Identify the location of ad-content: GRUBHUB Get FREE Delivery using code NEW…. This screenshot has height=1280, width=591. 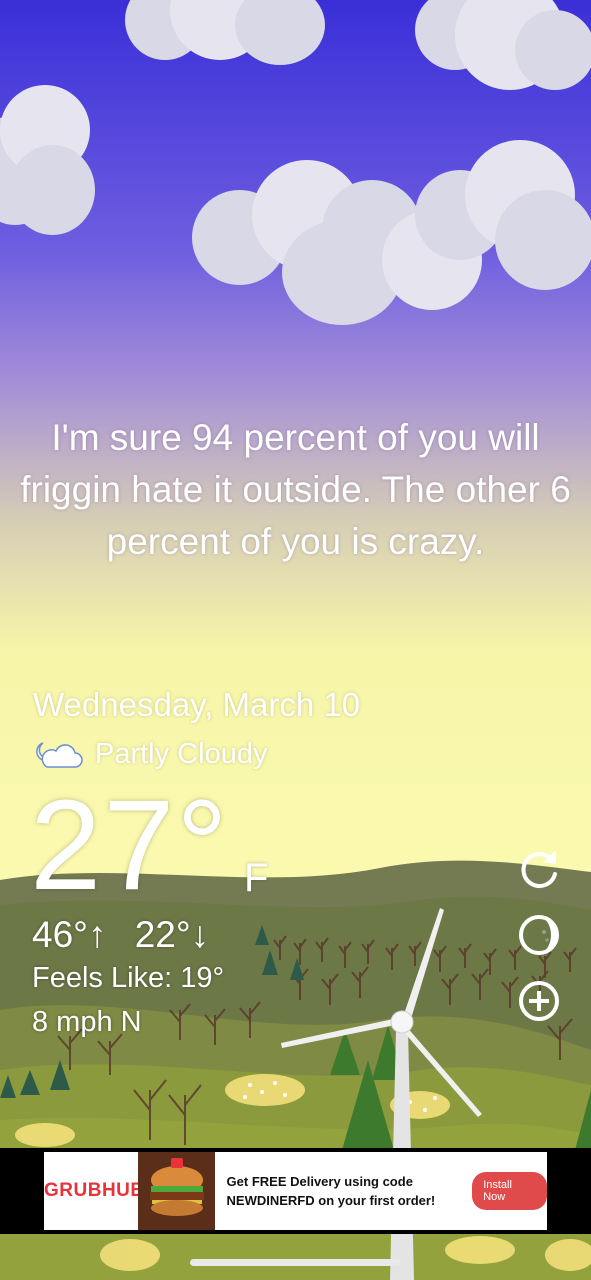
(295, 1191).